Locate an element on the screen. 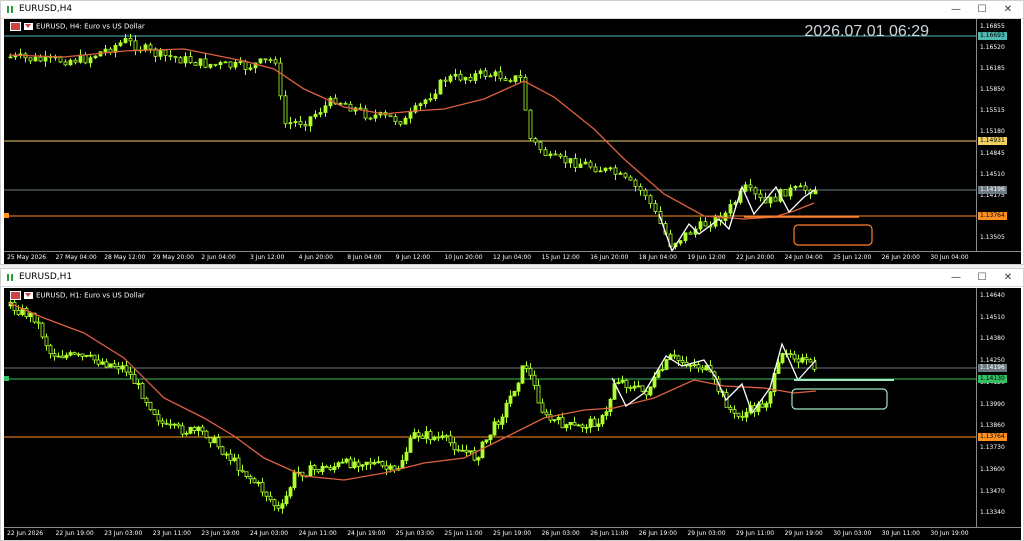 The height and width of the screenshot is (541, 1024). h1-window-title: EURUSD,H1 is located at coordinates (46, 277).